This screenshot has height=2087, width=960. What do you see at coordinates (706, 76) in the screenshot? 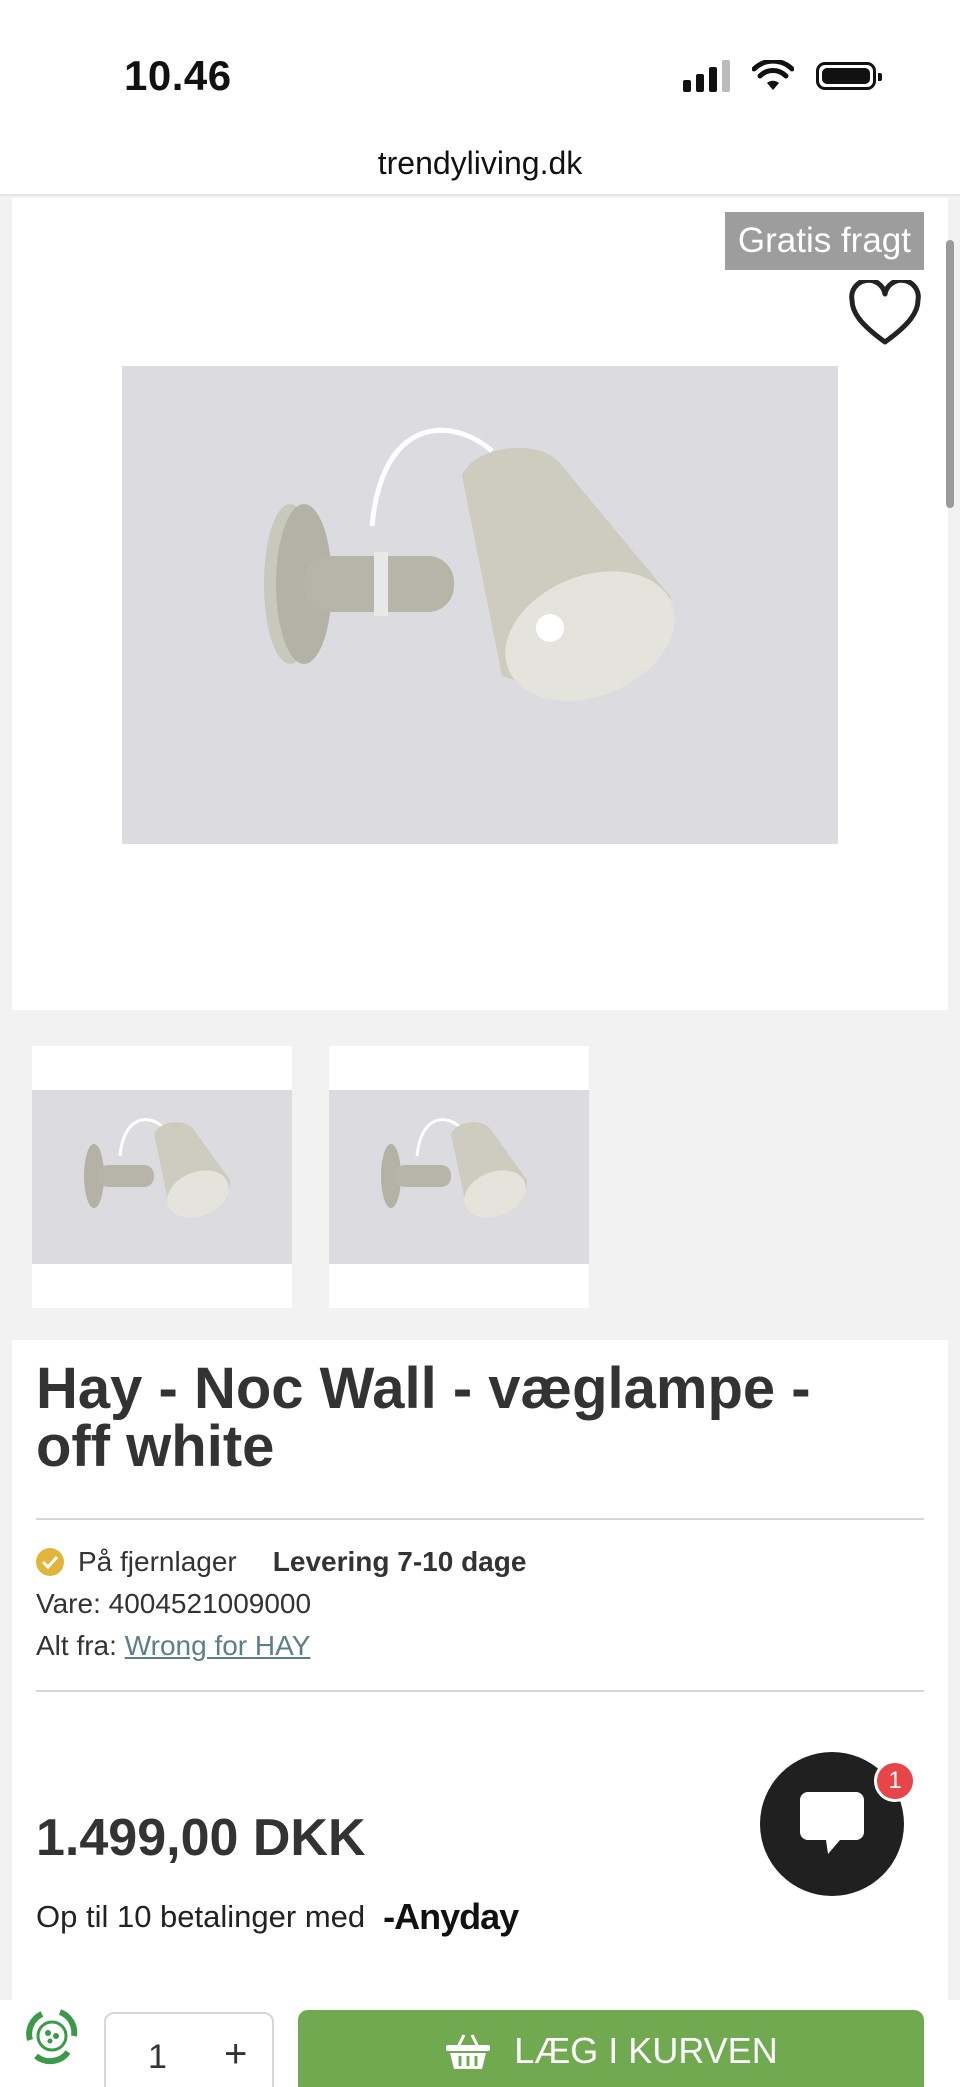
I see `signal-icon` at bounding box center [706, 76].